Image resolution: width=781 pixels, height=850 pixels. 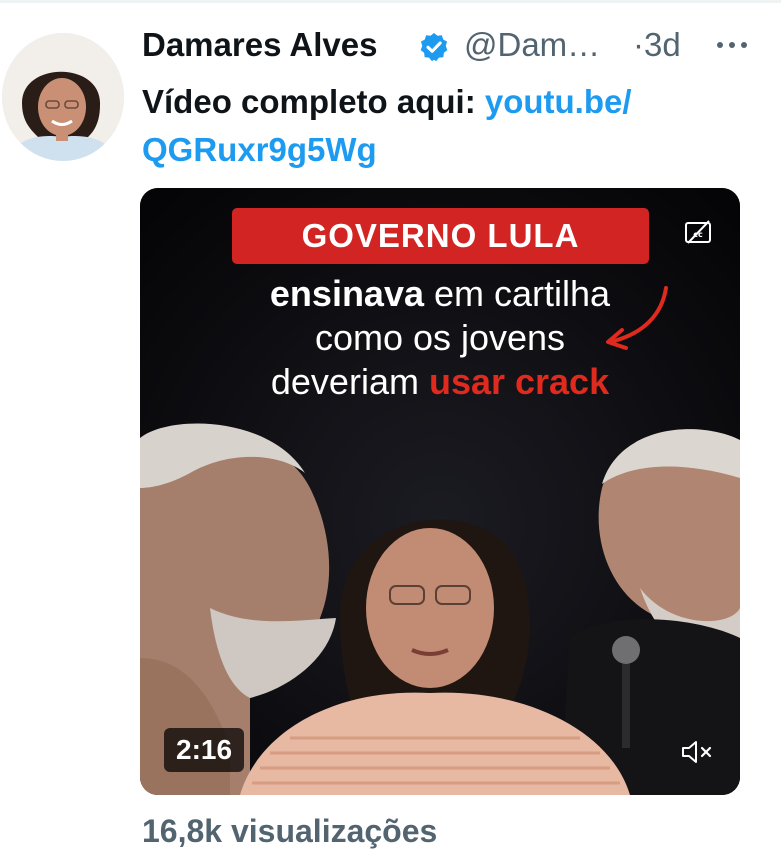 What do you see at coordinates (732, 45) in the screenshot?
I see `more-dots-icon` at bounding box center [732, 45].